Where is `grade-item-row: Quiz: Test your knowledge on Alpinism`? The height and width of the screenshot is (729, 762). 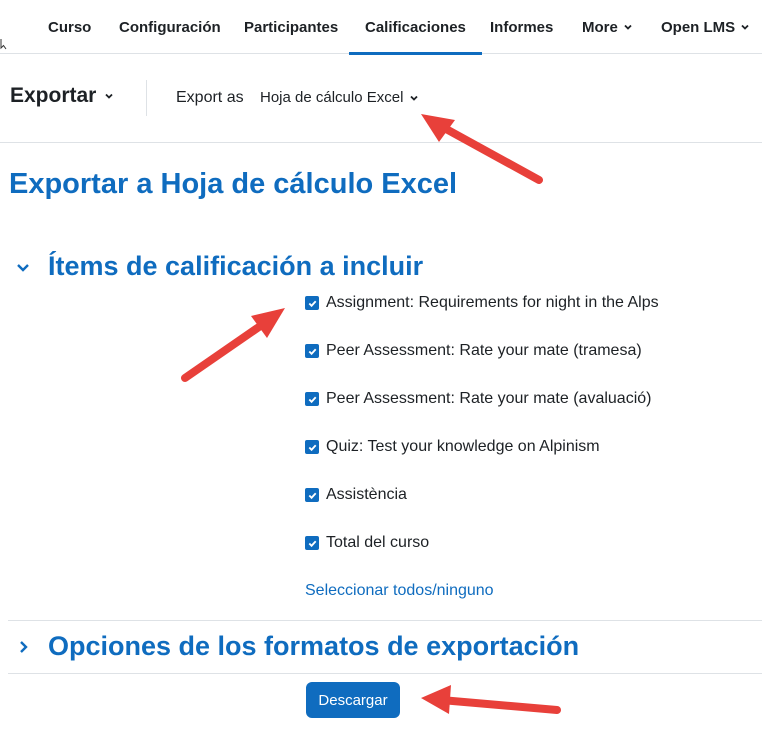
grade-item-row: Quiz: Test your knowledge on Alpinism is located at coordinates (452, 447).